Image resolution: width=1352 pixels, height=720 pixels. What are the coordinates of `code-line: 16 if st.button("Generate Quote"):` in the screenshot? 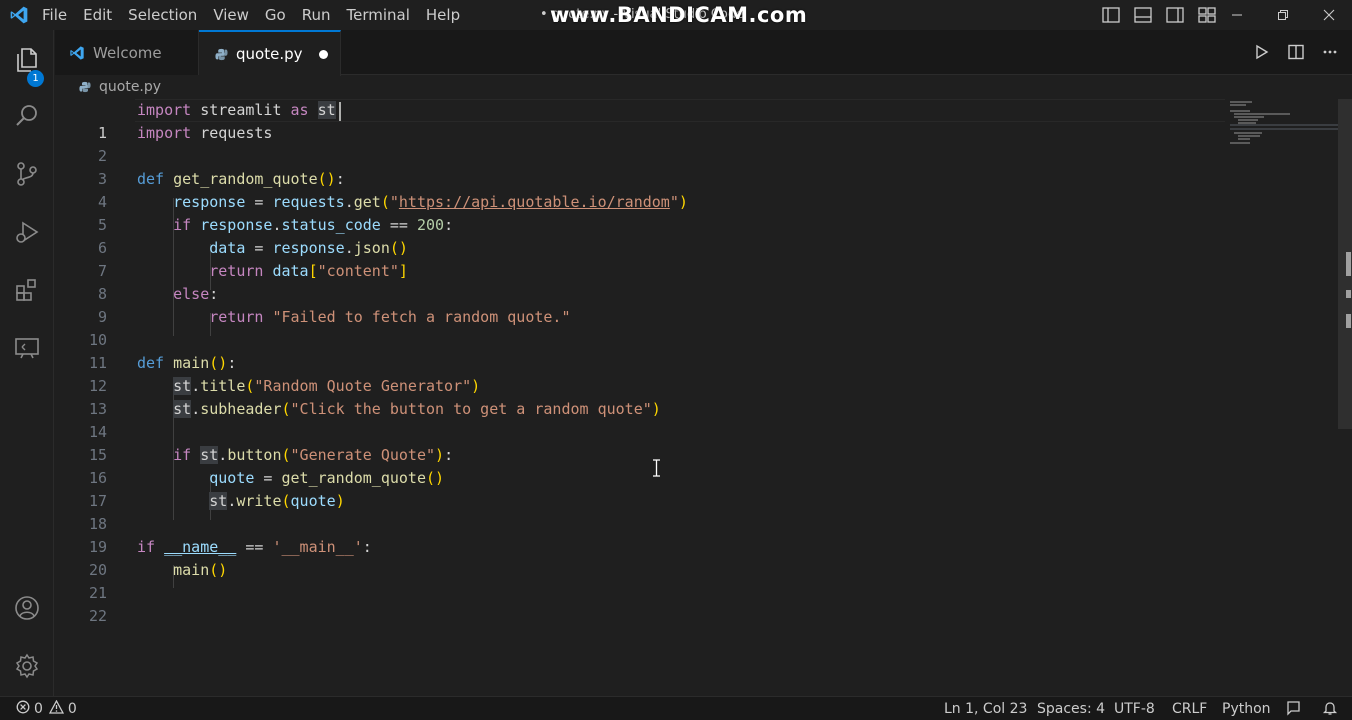 It's located at (637, 465).